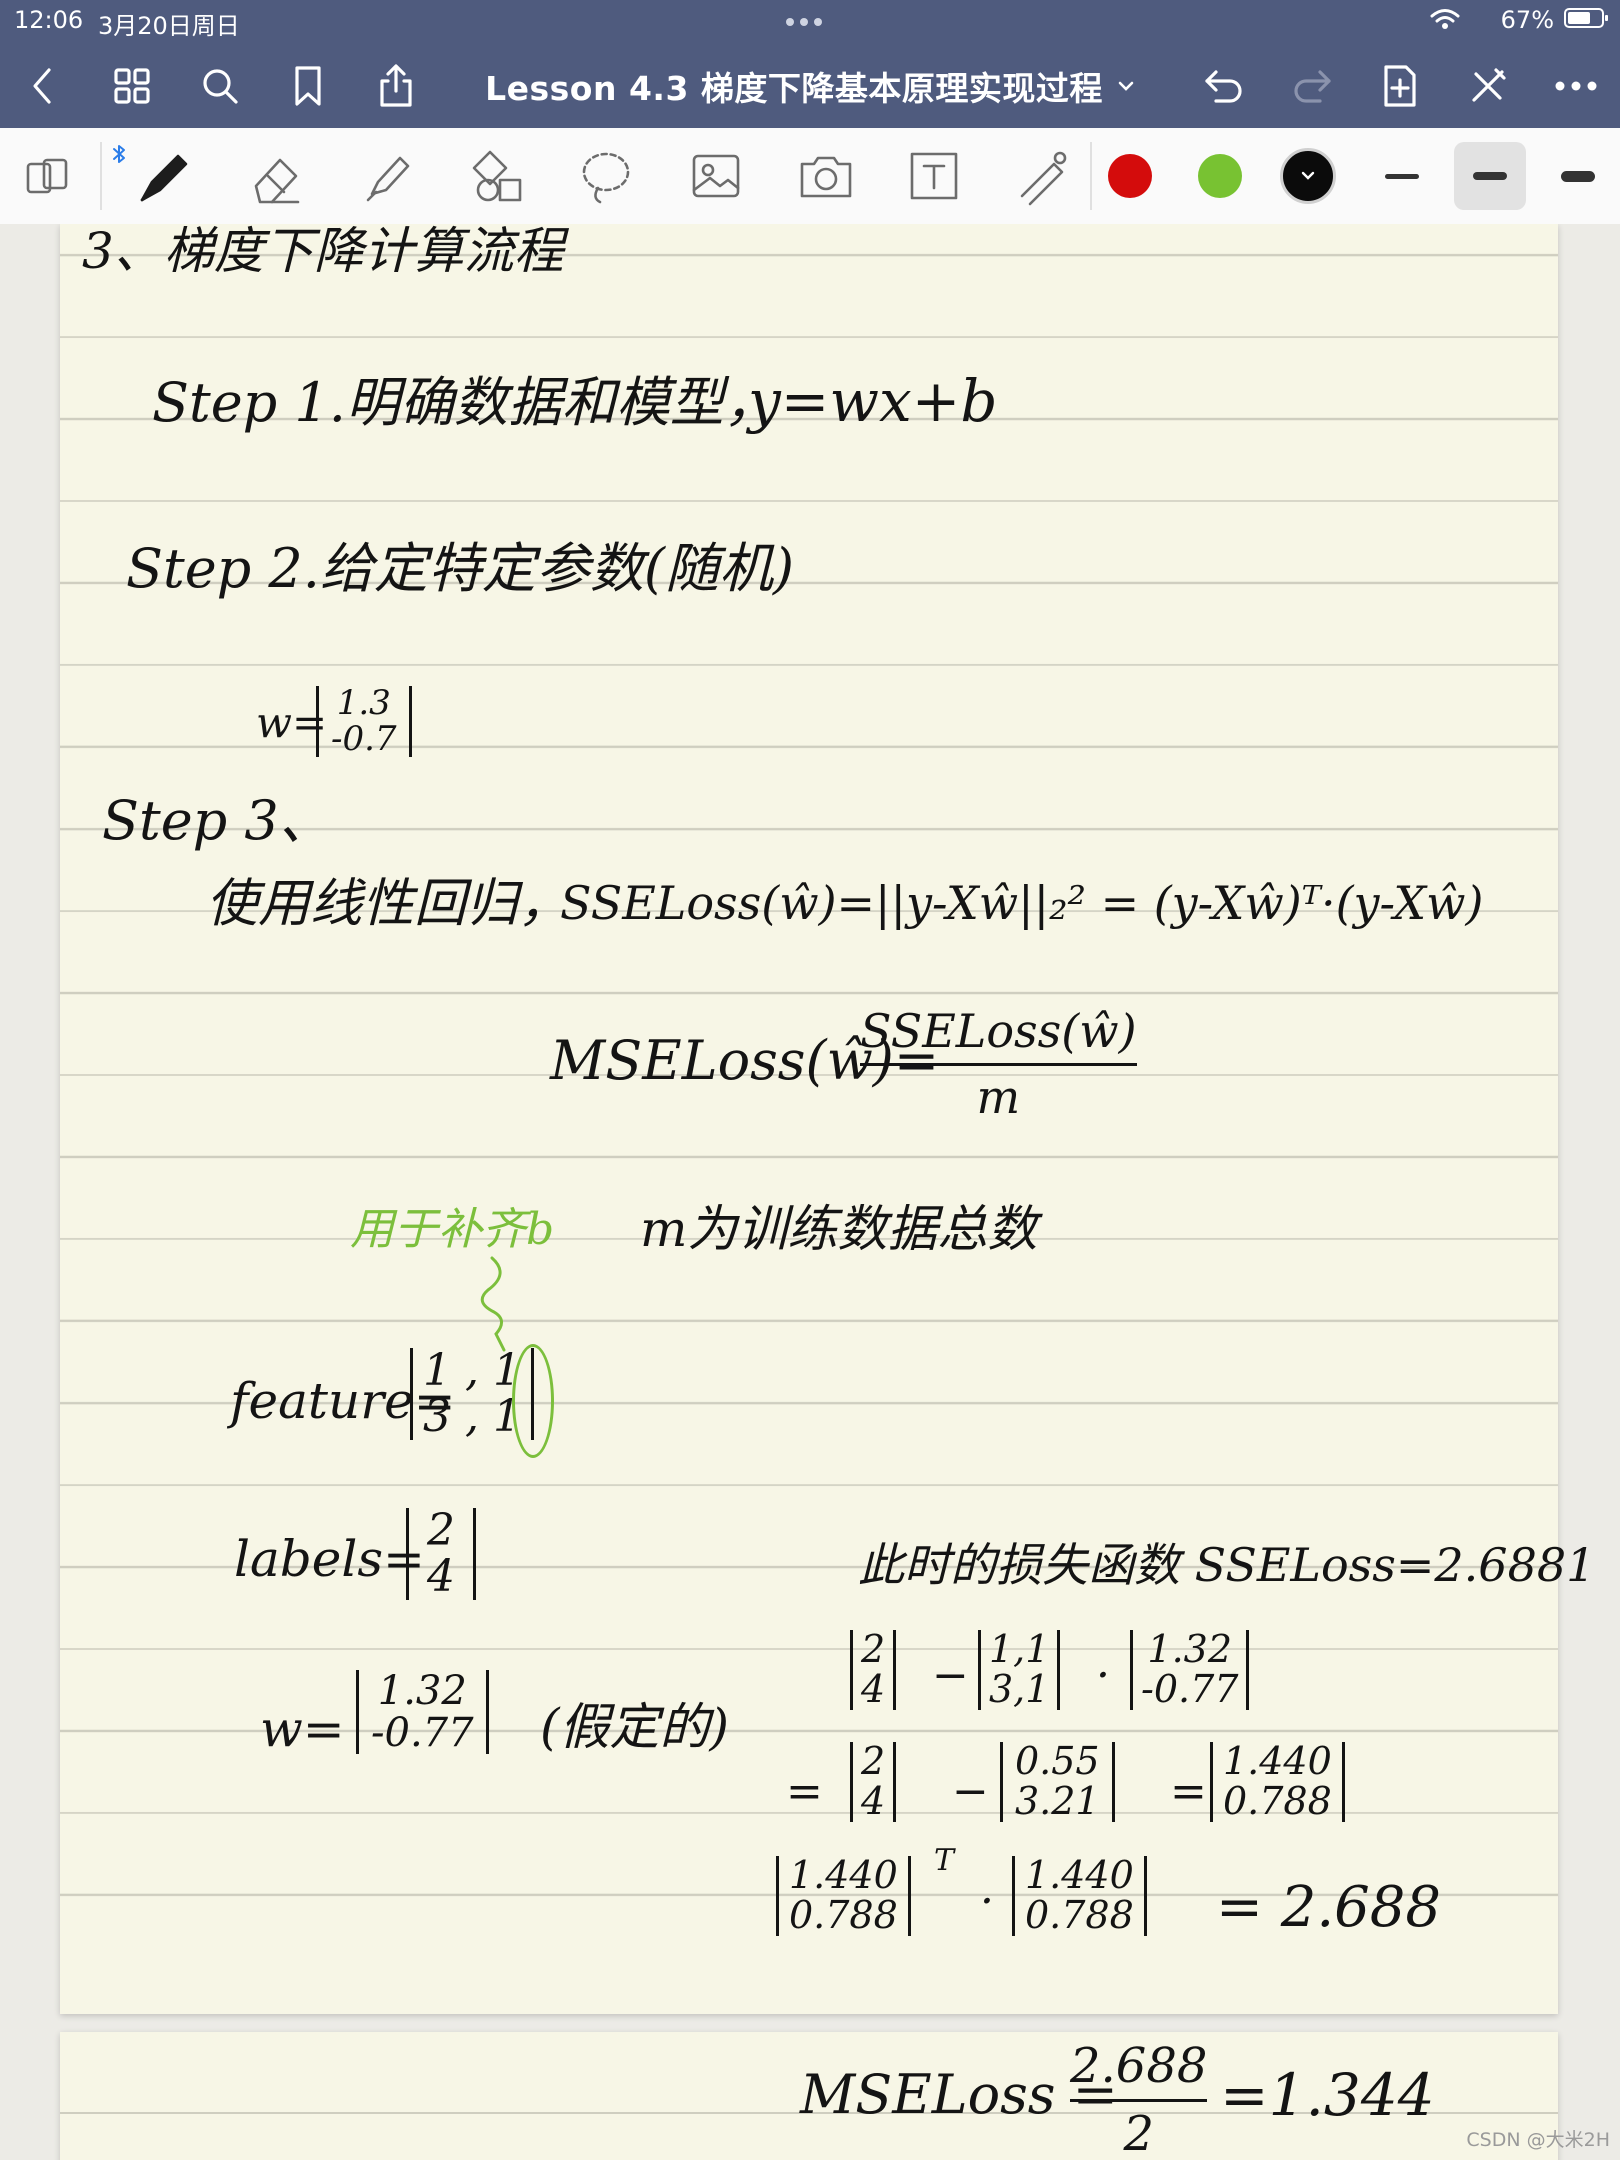 This screenshot has height=2160, width=1620. Describe the element at coordinates (441, 1554) in the screenshot. I see `labels-matrix: 24` at that location.